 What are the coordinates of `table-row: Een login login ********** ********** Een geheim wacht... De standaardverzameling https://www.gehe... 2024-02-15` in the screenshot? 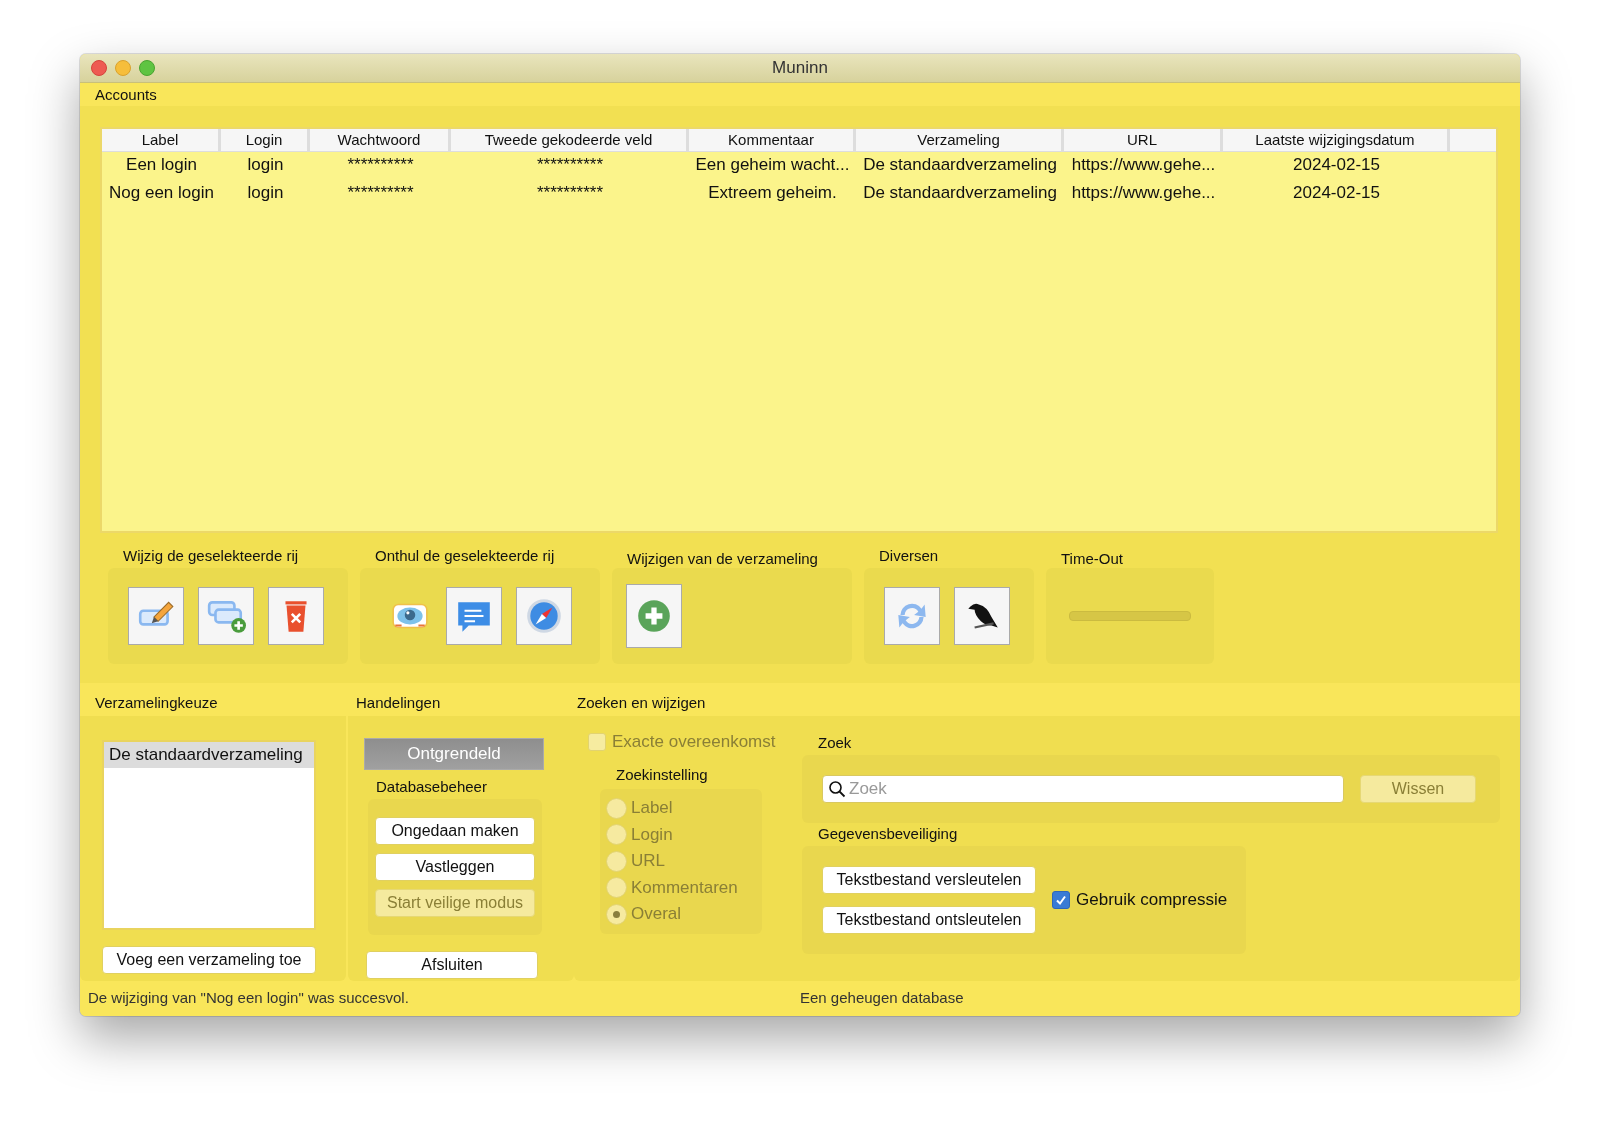 It's located at (799, 166).